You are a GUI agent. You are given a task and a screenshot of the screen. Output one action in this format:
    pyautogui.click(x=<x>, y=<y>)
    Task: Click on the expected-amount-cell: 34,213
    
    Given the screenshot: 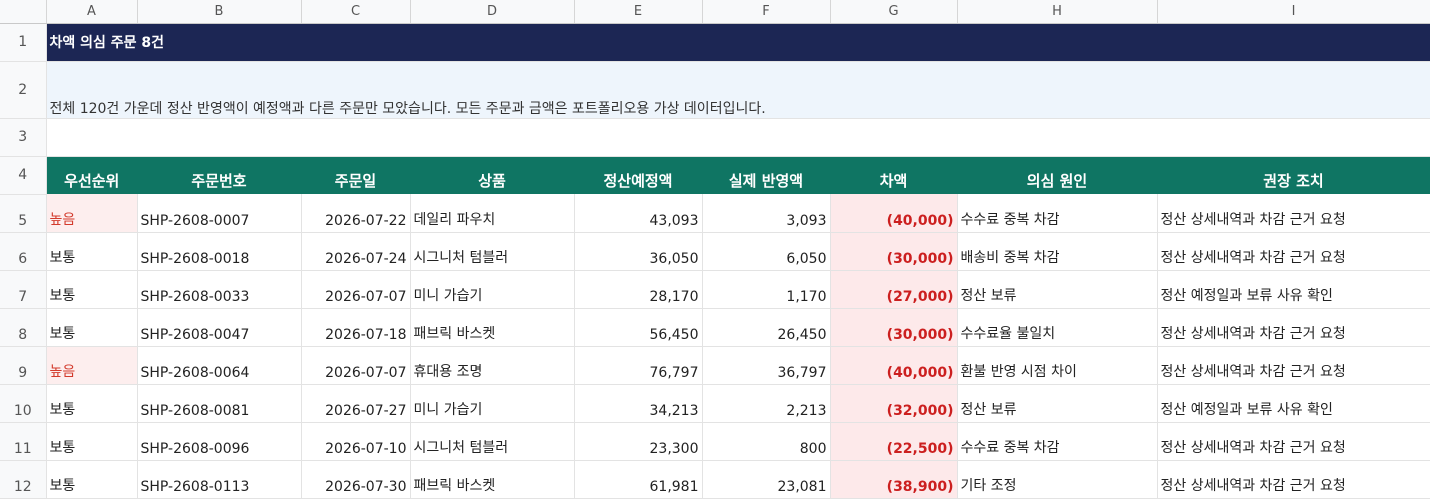 What is the action you would take?
    pyautogui.click(x=638, y=403)
    